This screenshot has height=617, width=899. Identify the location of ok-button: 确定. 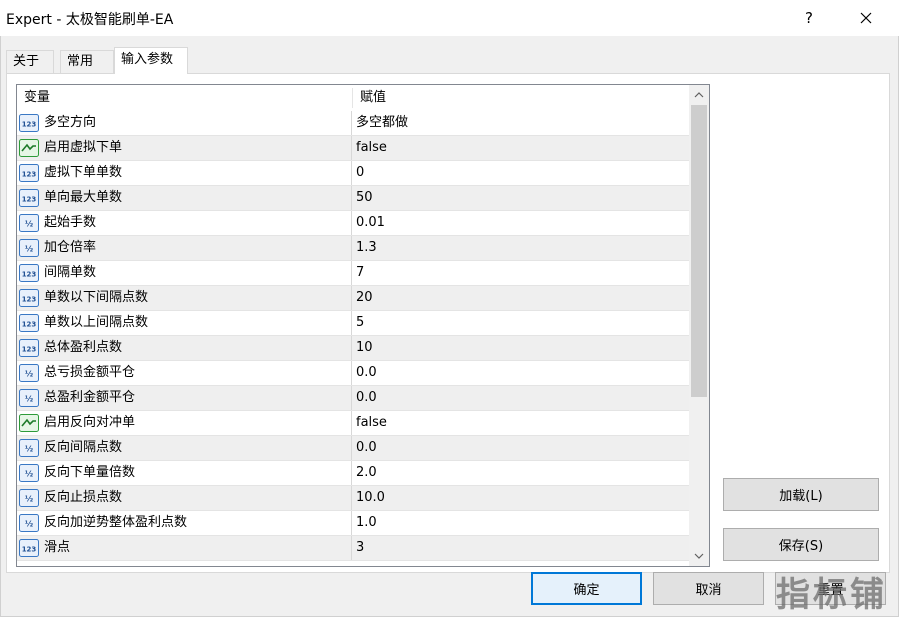
(586, 588).